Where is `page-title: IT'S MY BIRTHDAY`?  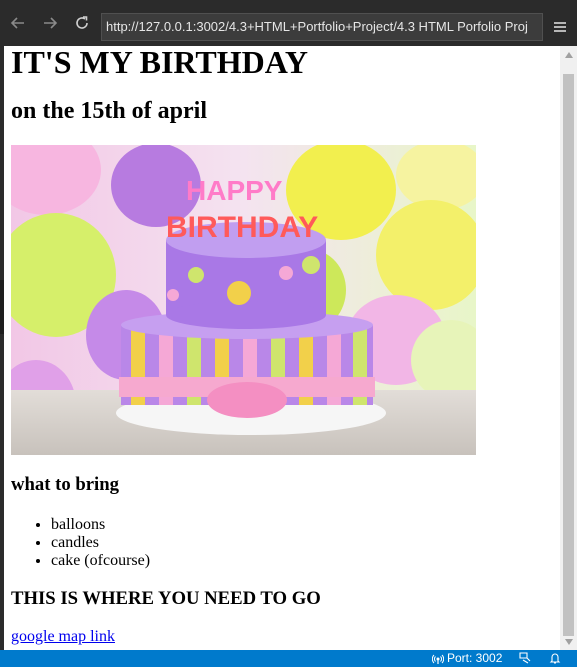 page-title: IT'S MY BIRTHDAY is located at coordinates (160, 63).